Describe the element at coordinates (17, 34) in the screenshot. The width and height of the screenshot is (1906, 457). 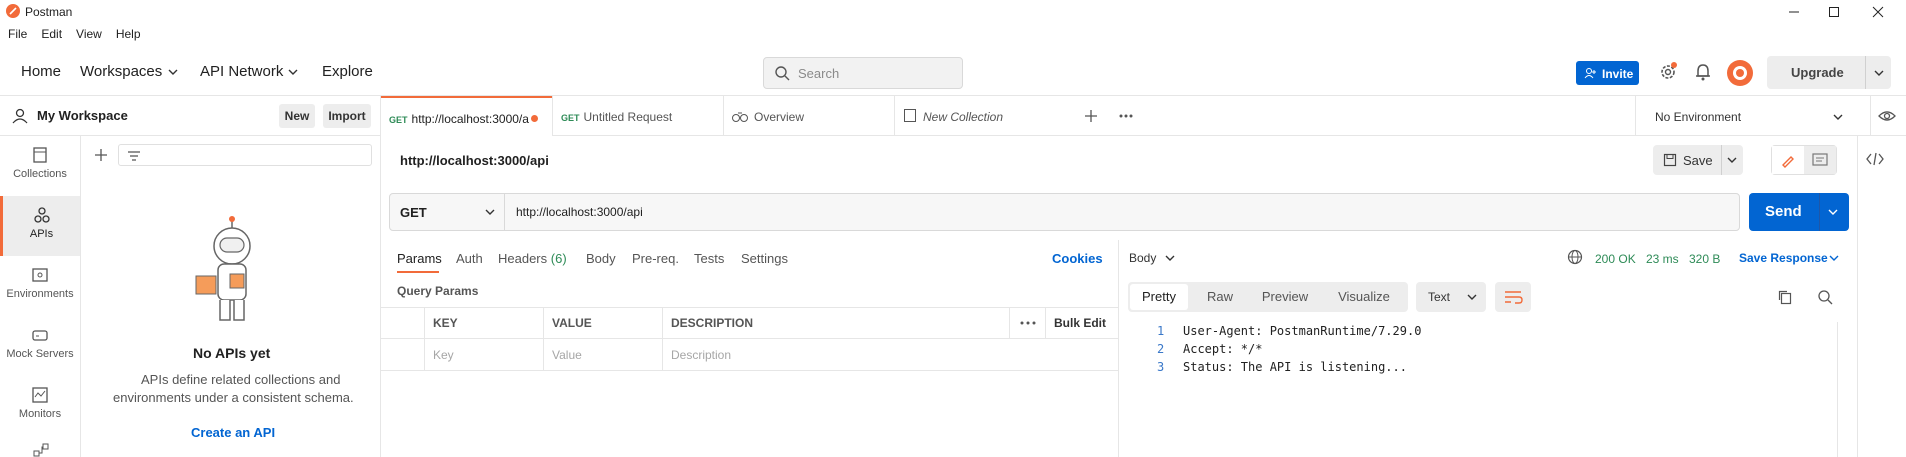
I see `menu-file: File` at that location.